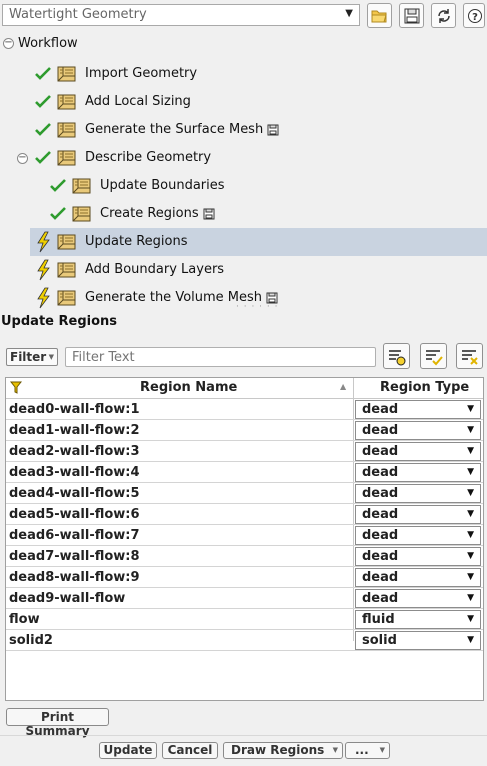 This screenshot has height=766, width=487. What do you see at coordinates (67, 244) in the screenshot?
I see `update-regions-icon` at bounding box center [67, 244].